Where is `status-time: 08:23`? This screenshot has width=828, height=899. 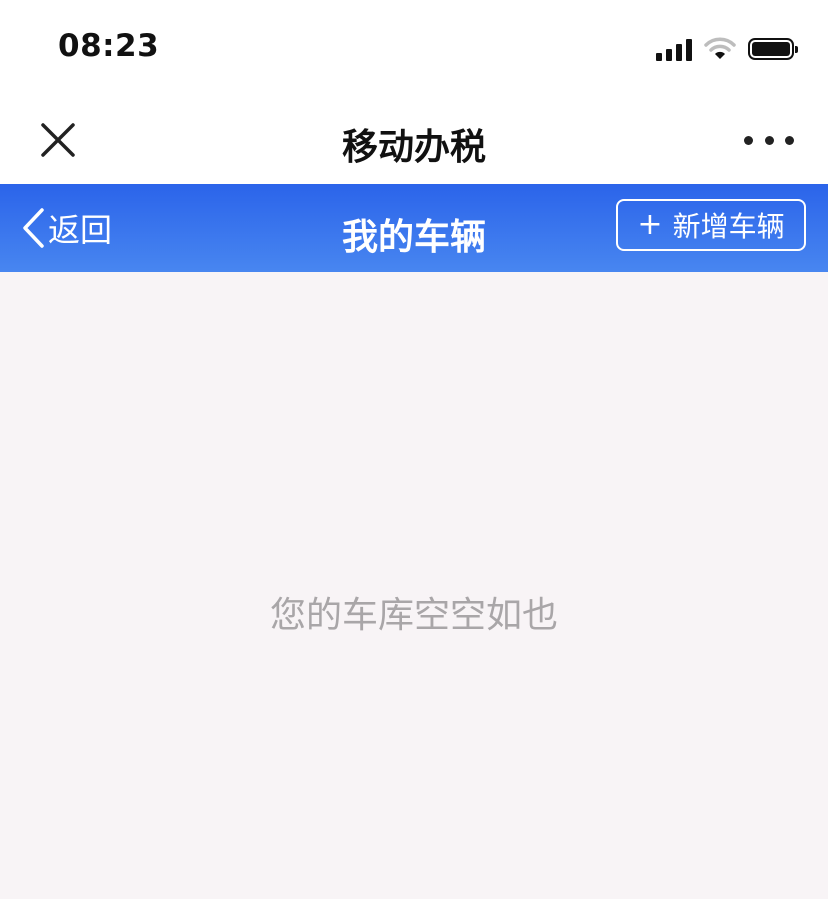
status-time: 08:23 is located at coordinates (109, 46).